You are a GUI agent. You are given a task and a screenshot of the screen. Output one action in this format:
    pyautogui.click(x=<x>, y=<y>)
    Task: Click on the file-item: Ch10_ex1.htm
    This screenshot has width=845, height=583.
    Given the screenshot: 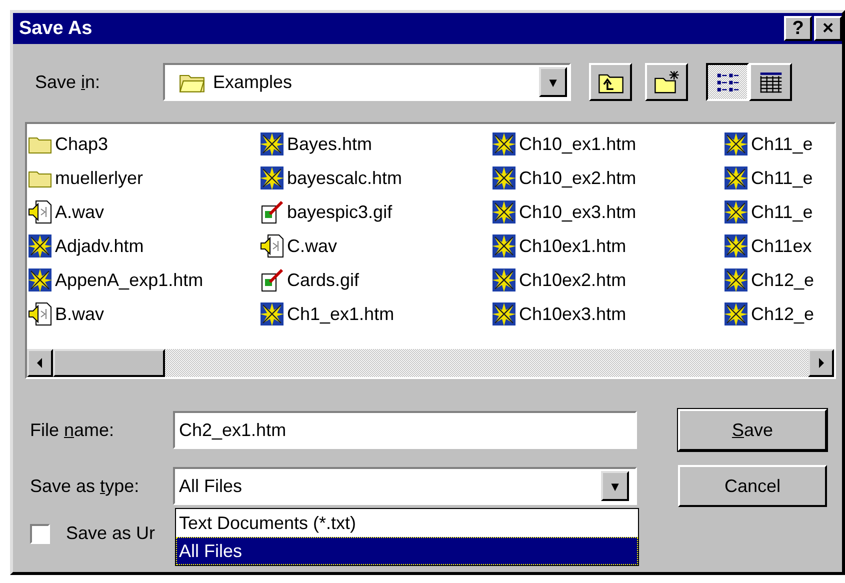 What is the action you would take?
    pyautogui.click(x=608, y=144)
    